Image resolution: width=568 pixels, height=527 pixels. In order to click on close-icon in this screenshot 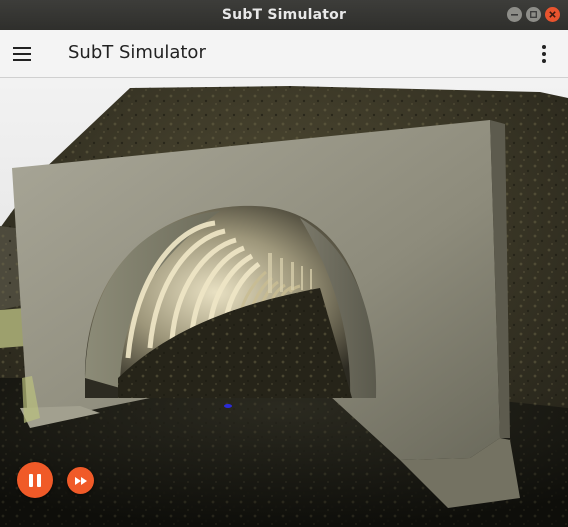, I will do `click(552, 14)`.